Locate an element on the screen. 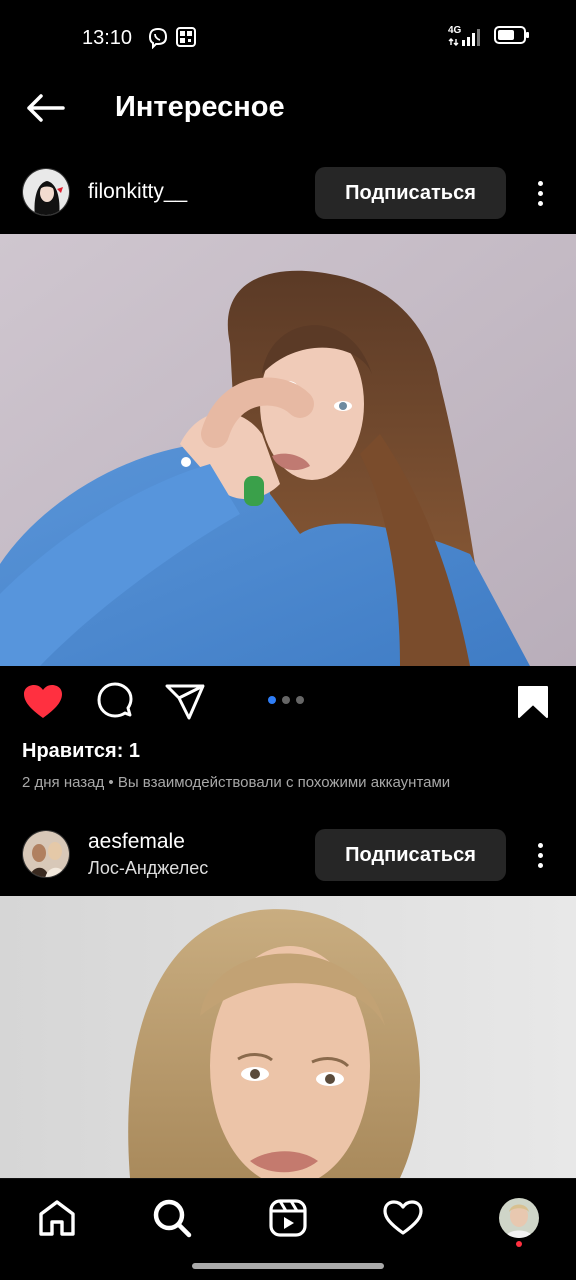  network-type: 4G is located at coordinates (455, 30).